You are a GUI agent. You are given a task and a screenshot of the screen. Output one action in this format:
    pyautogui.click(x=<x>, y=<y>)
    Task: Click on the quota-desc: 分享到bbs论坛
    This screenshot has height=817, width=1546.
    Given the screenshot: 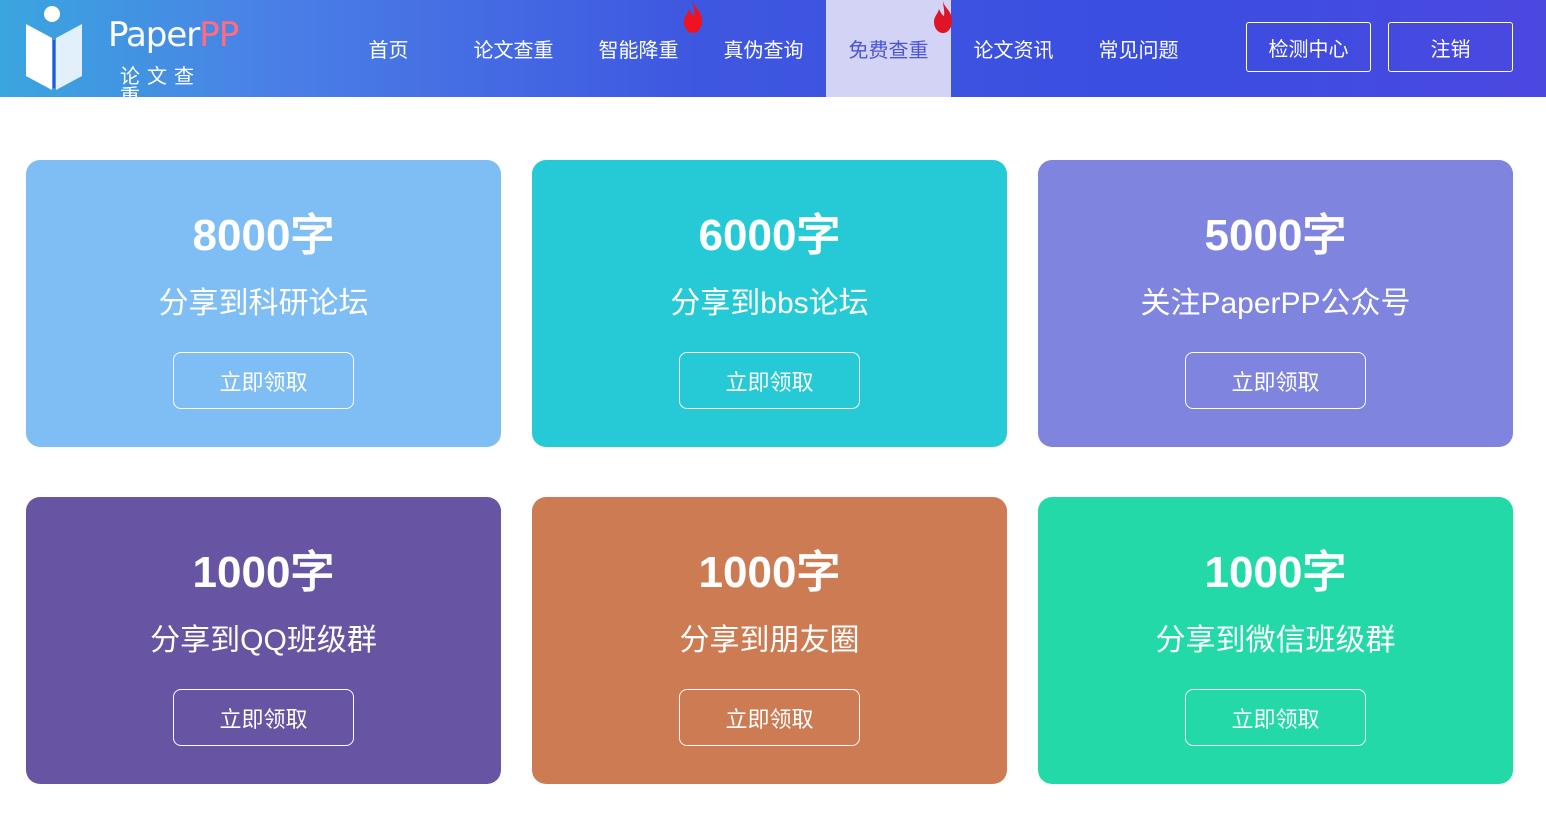 What is the action you would take?
    pyautogui.click(x=769, y=303)
    